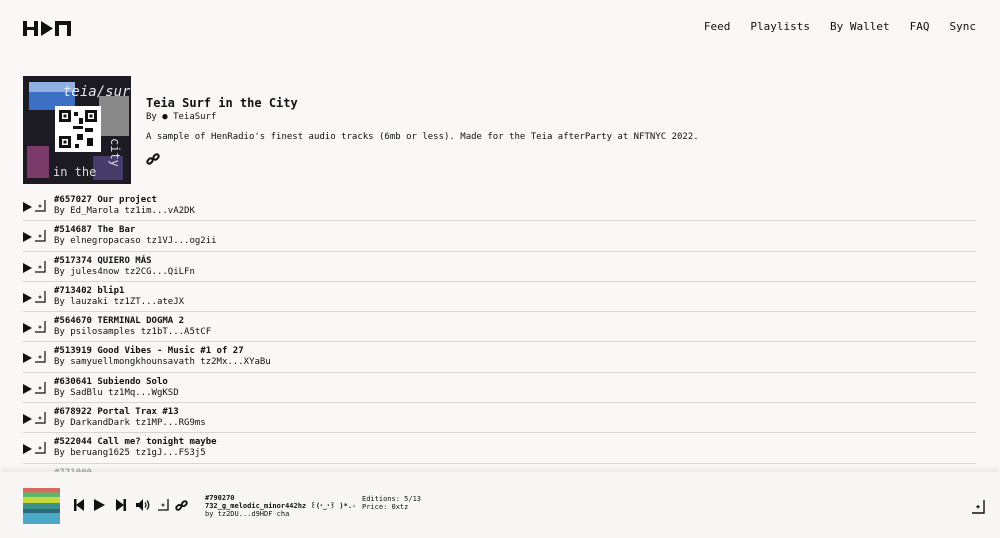  What do you see at coordinates (385, 507) in the screenshot?
I see `price-label: Price: 0xtz` at bounding box center [385, 507].